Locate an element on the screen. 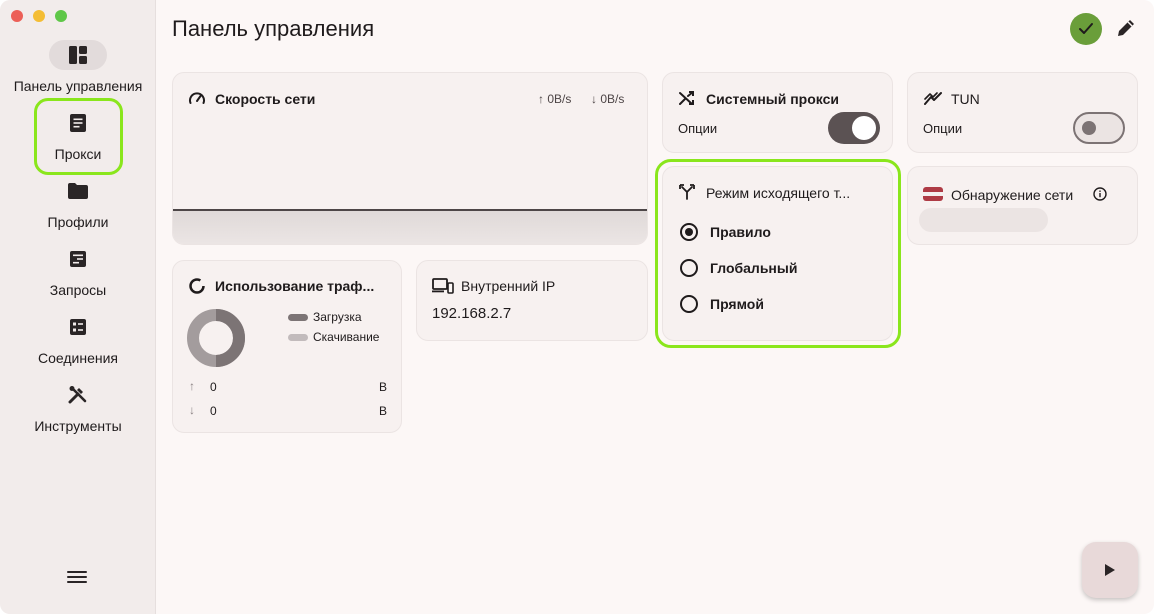 Image resolution: width=1154 pixels, height=614 pixels. info-icon is located at coordinates (1100, 194).